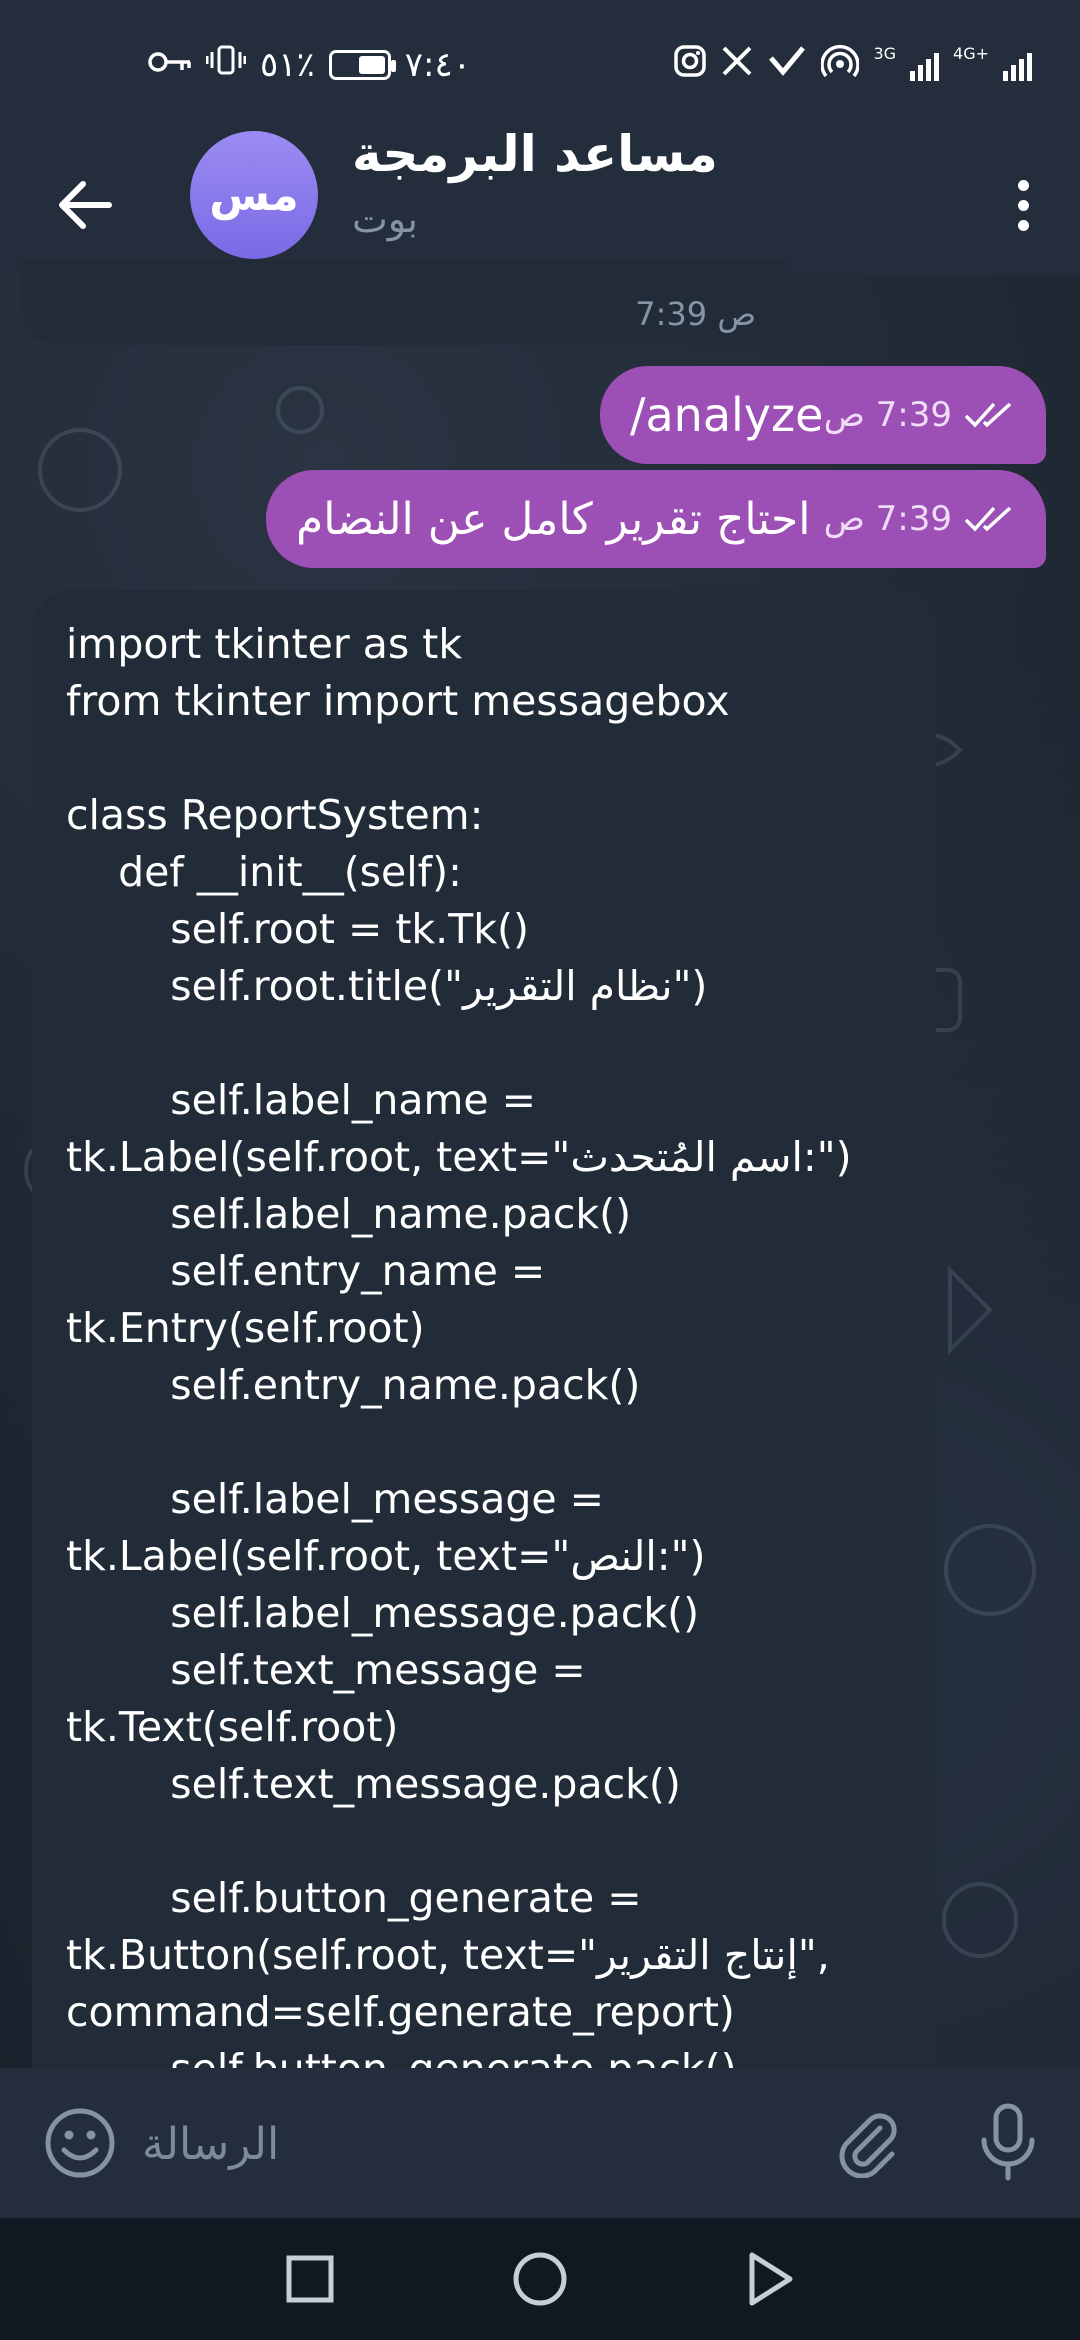 The width and height of the screenshot is (1080, 2340). I want to click on signal-icon, so click(925, 65).